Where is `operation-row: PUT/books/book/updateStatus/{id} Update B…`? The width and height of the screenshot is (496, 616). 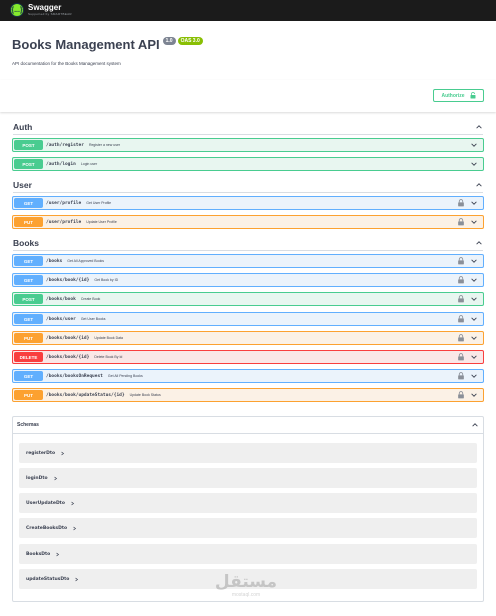
operation-row: PUT/books/book/updateStatus/{id} Update B… is located at coordinates (248, 395).